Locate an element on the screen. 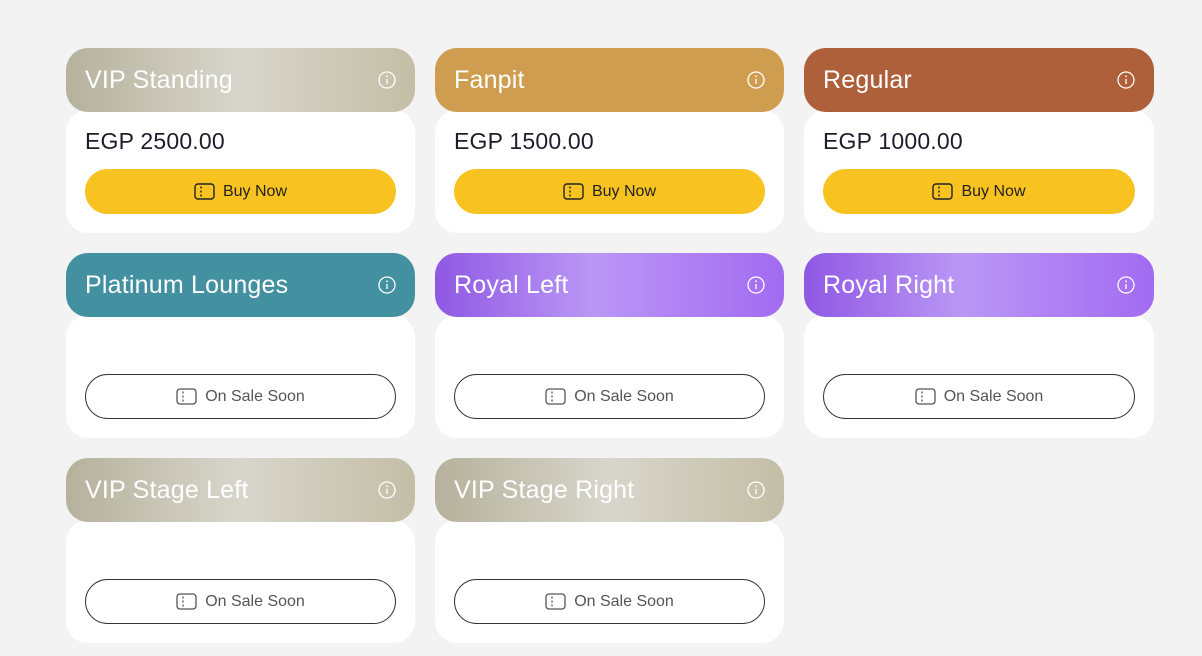  ticket-title: Platinum Lounges is located at coordinates (187, 284).